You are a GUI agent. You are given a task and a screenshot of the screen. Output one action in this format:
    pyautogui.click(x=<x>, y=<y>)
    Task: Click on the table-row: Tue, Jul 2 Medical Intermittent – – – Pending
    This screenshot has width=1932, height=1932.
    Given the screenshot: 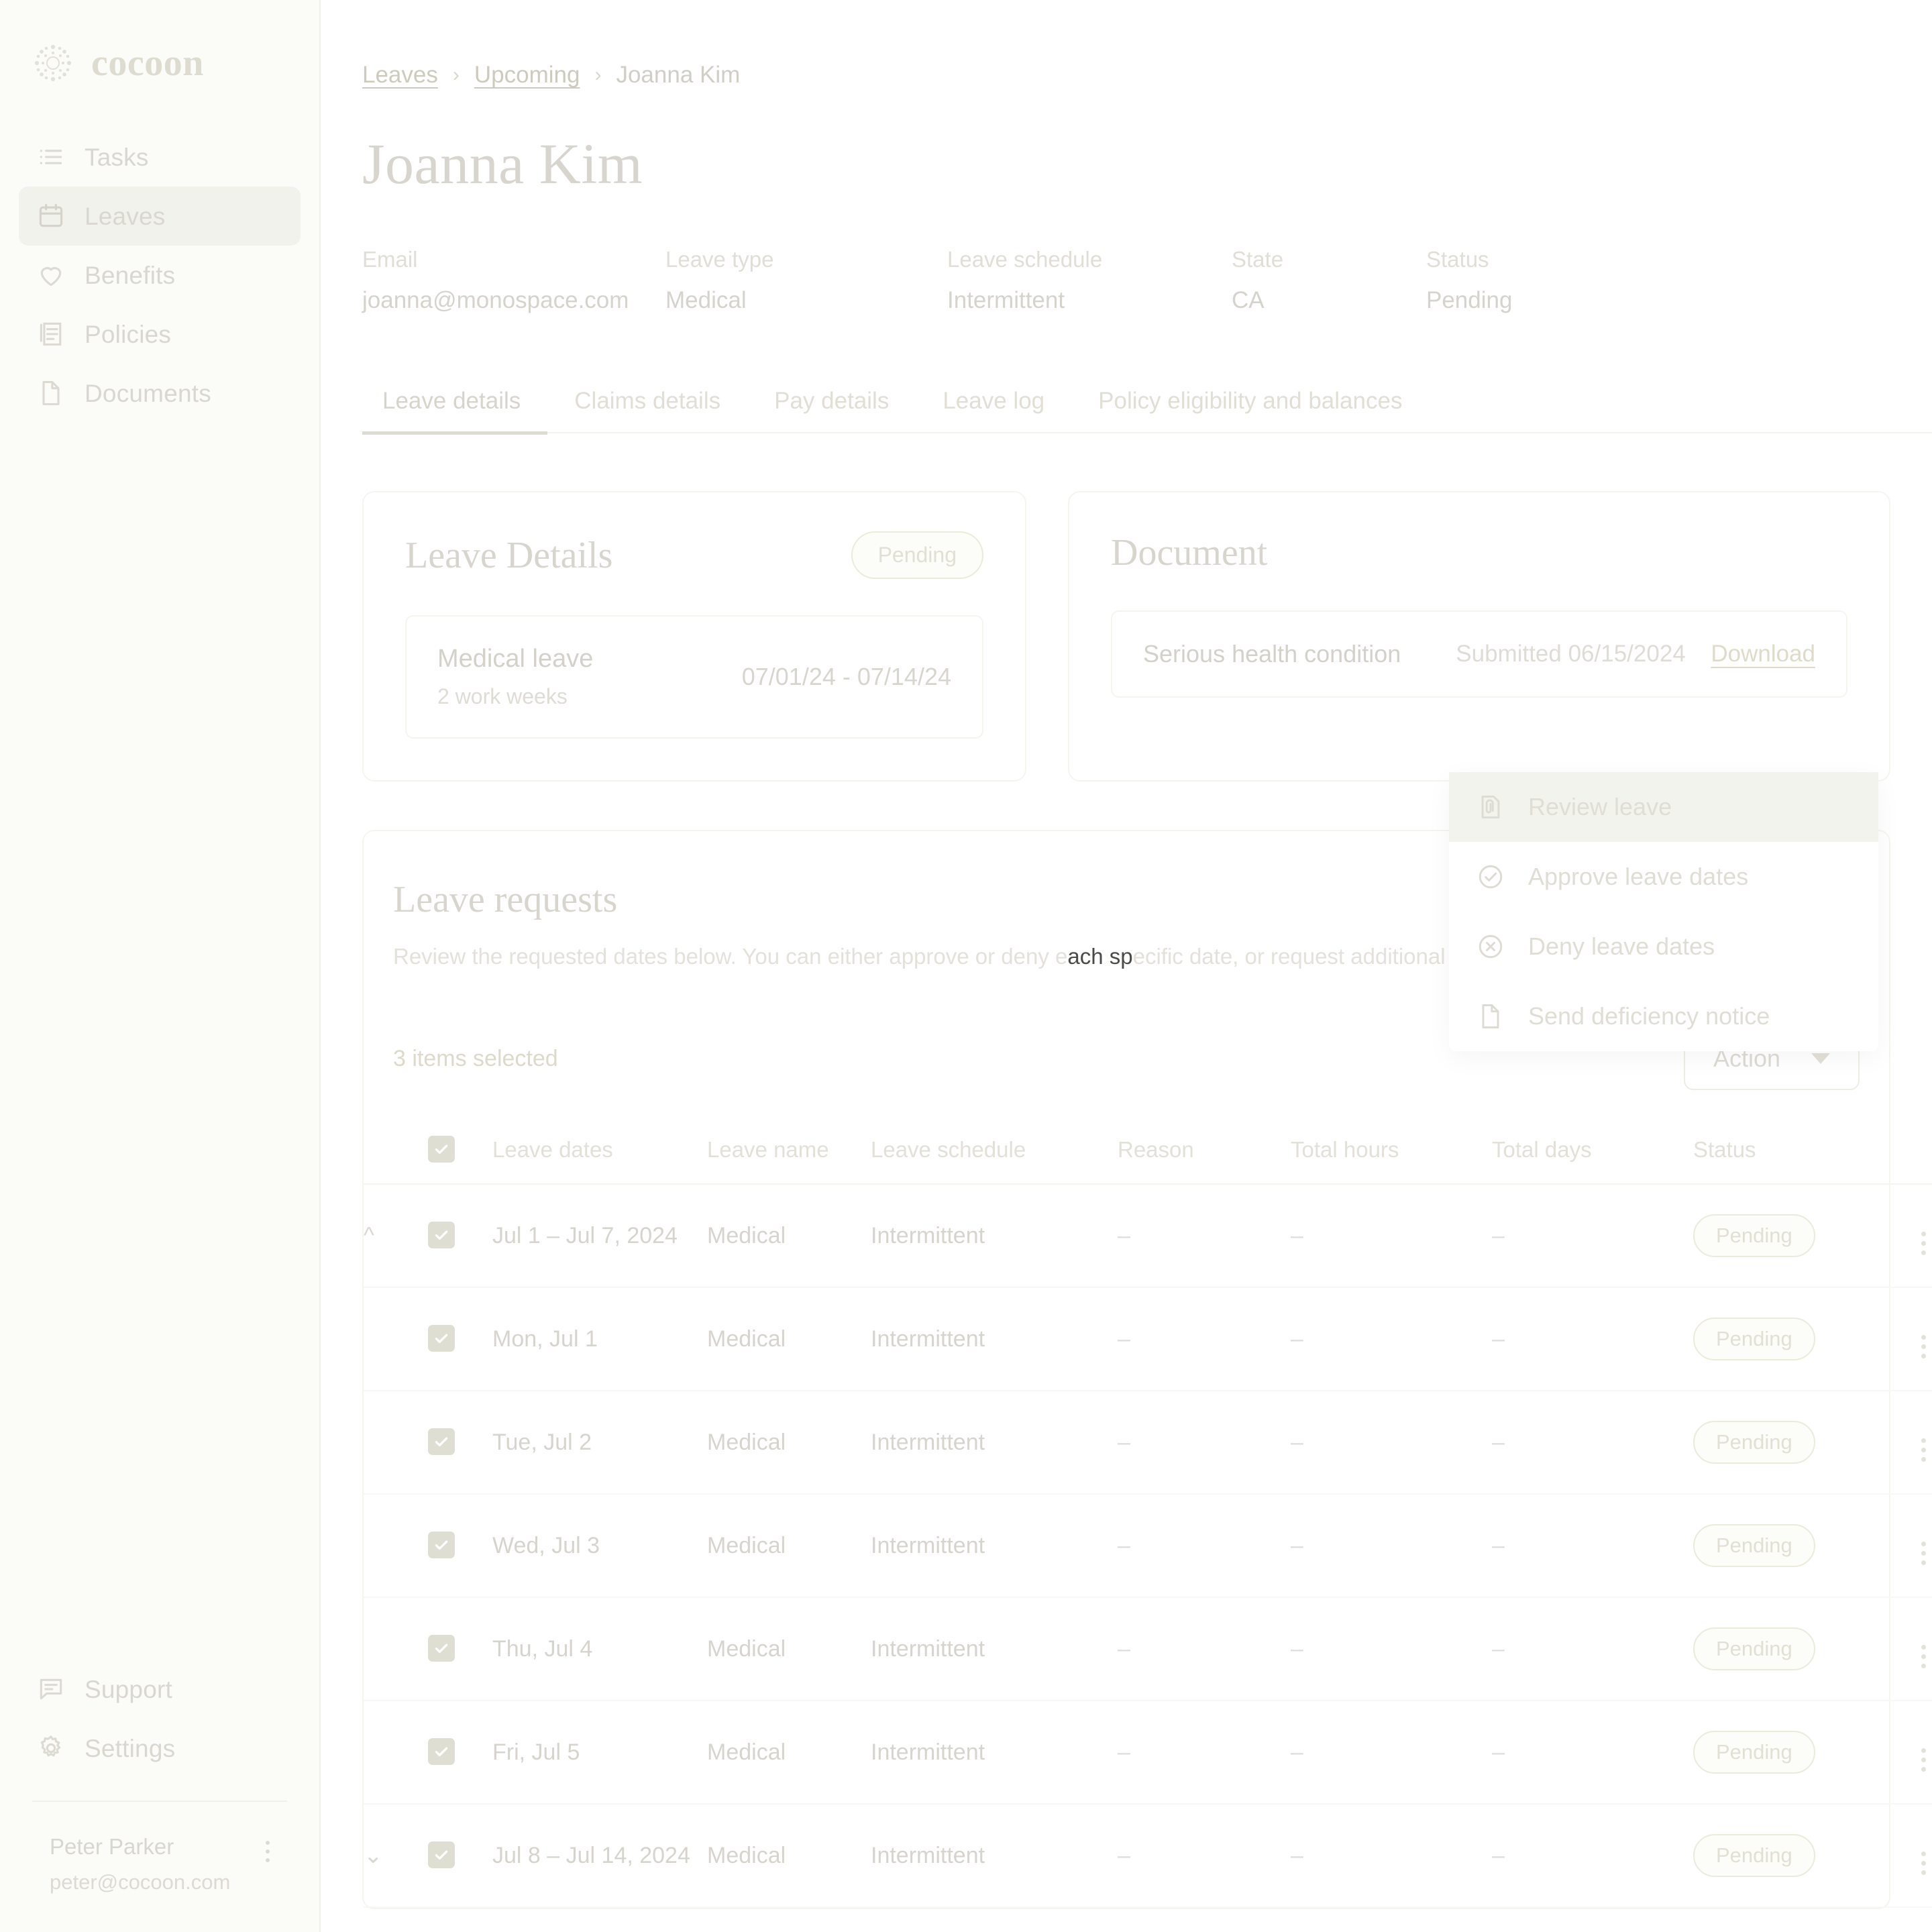 What is the action you would take?
    pyautogui.click(x=1148, y=1443)
    